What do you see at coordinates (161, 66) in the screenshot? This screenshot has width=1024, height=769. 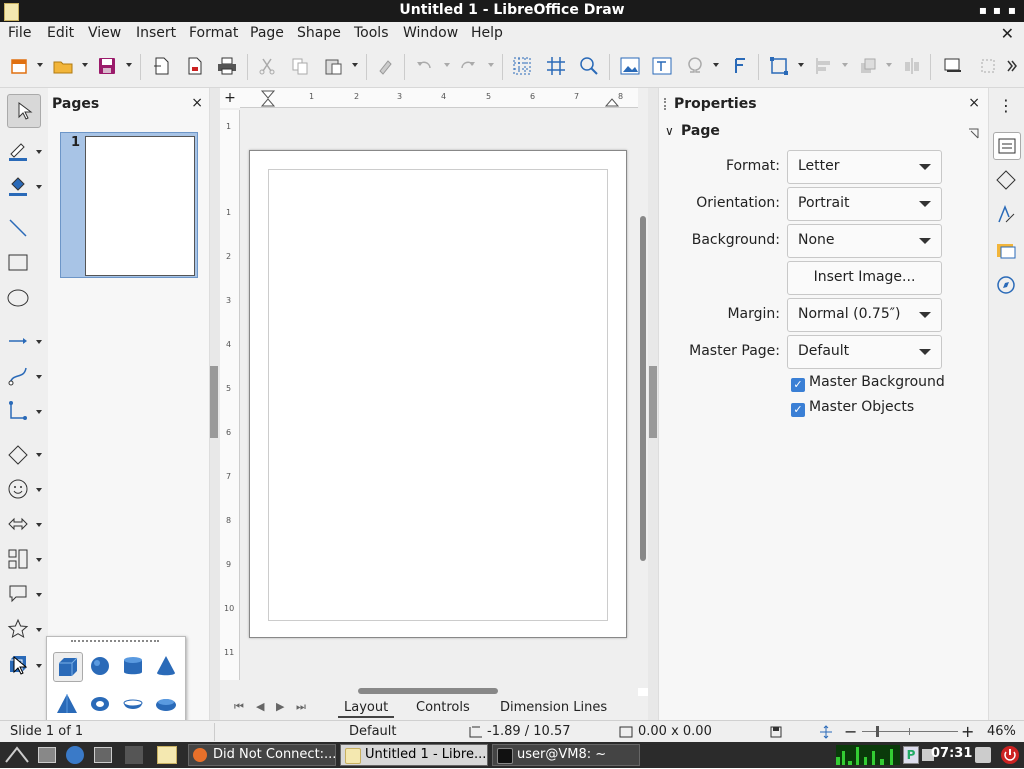 I see `export-icon` at bounding box center [161, 66].